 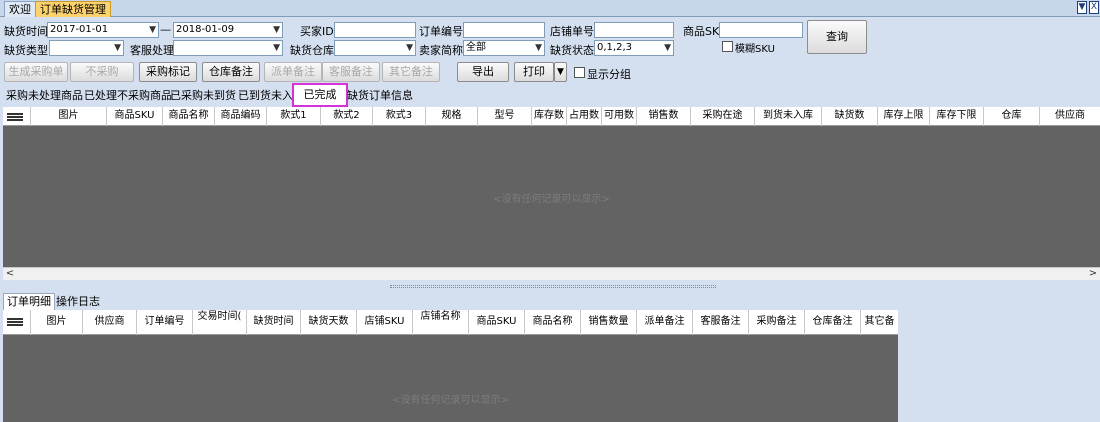 I want to click on col-style1: 款式1, so click(x=294, y=116).